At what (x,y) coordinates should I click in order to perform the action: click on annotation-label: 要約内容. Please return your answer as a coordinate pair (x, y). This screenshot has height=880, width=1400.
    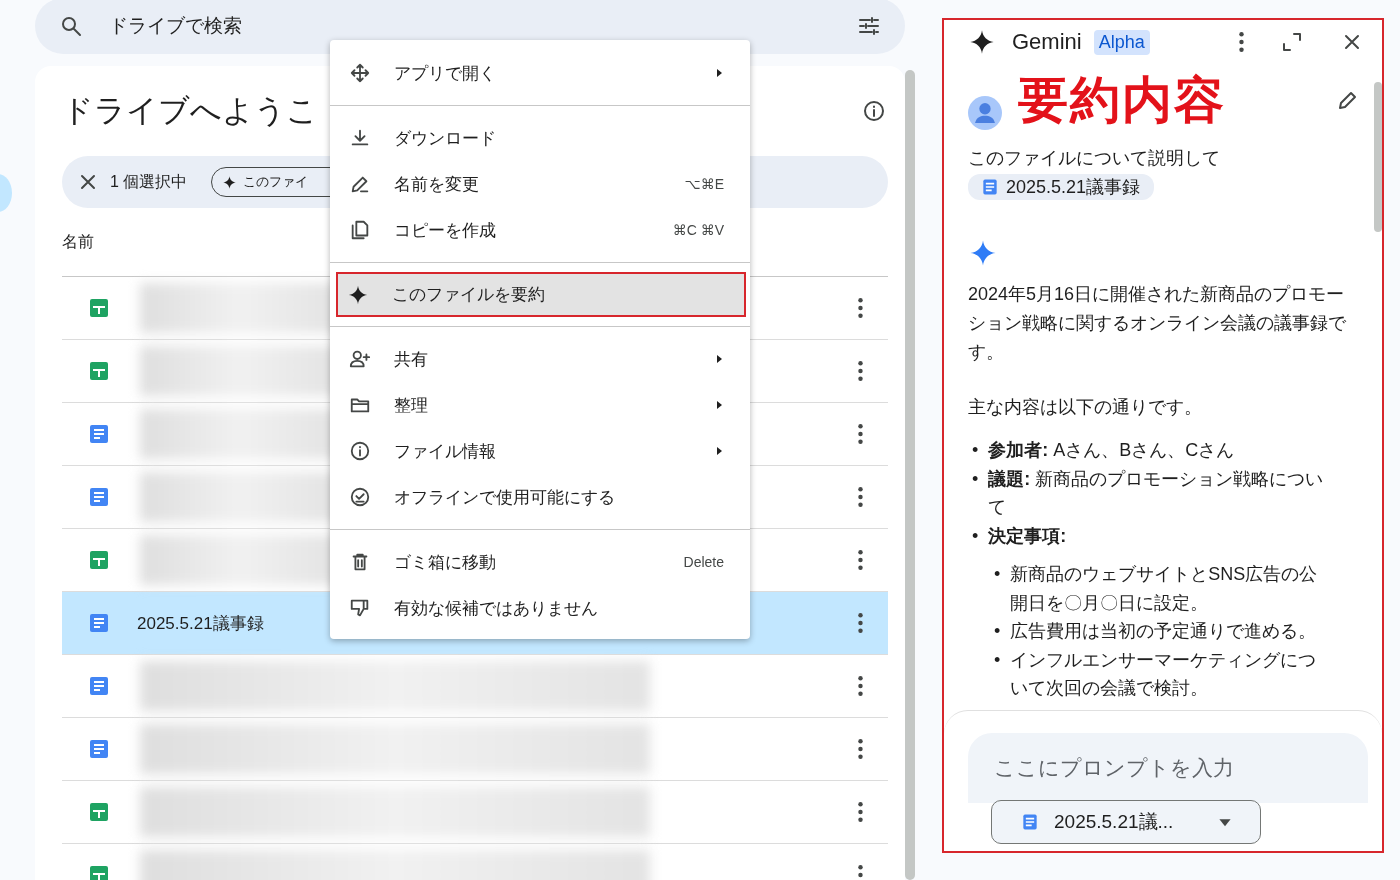
    Looking at the image, I should click on (1122, 100).